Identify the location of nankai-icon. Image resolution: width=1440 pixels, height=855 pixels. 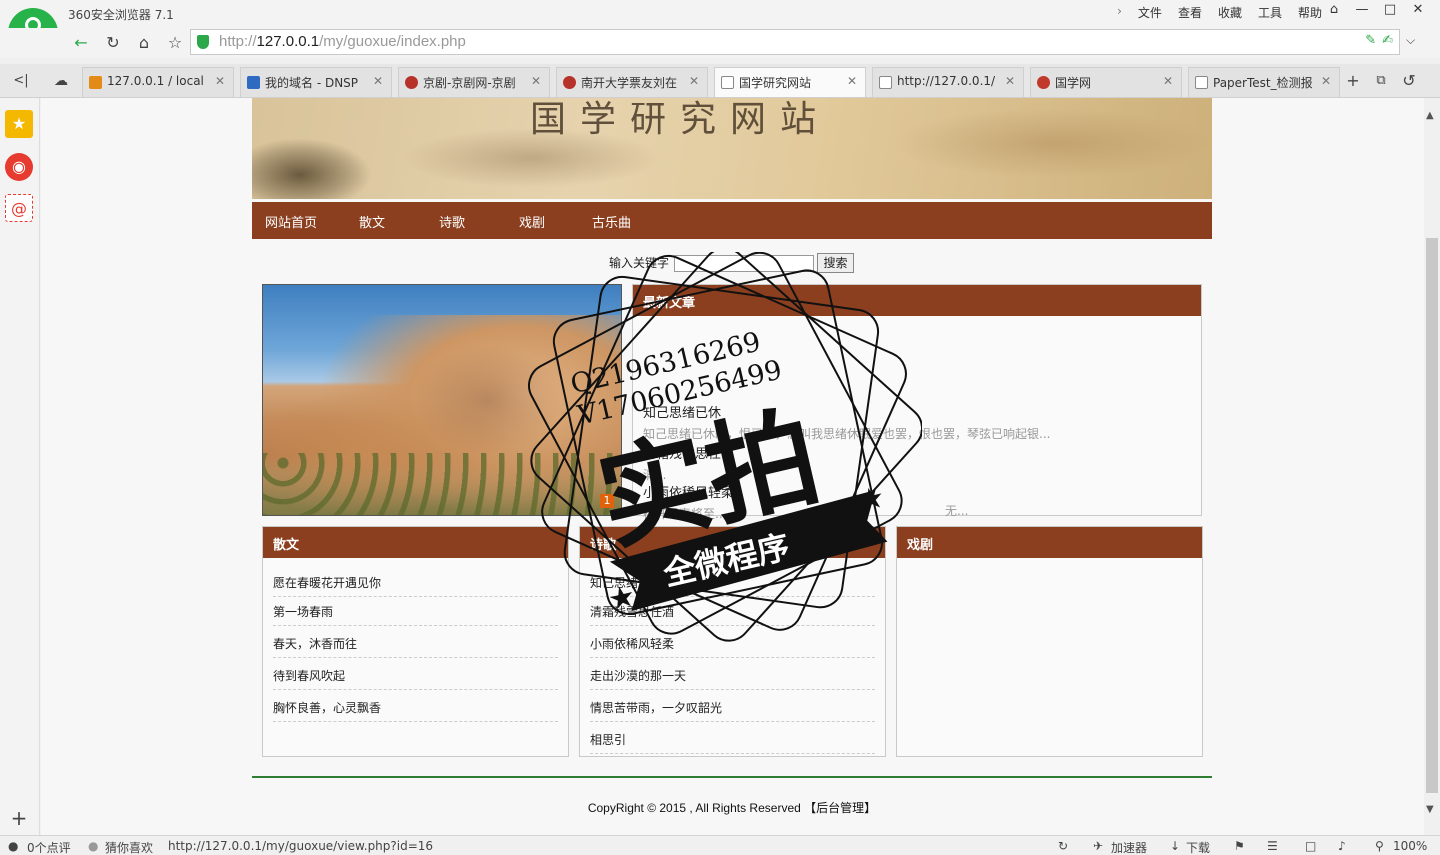
(569, 82).